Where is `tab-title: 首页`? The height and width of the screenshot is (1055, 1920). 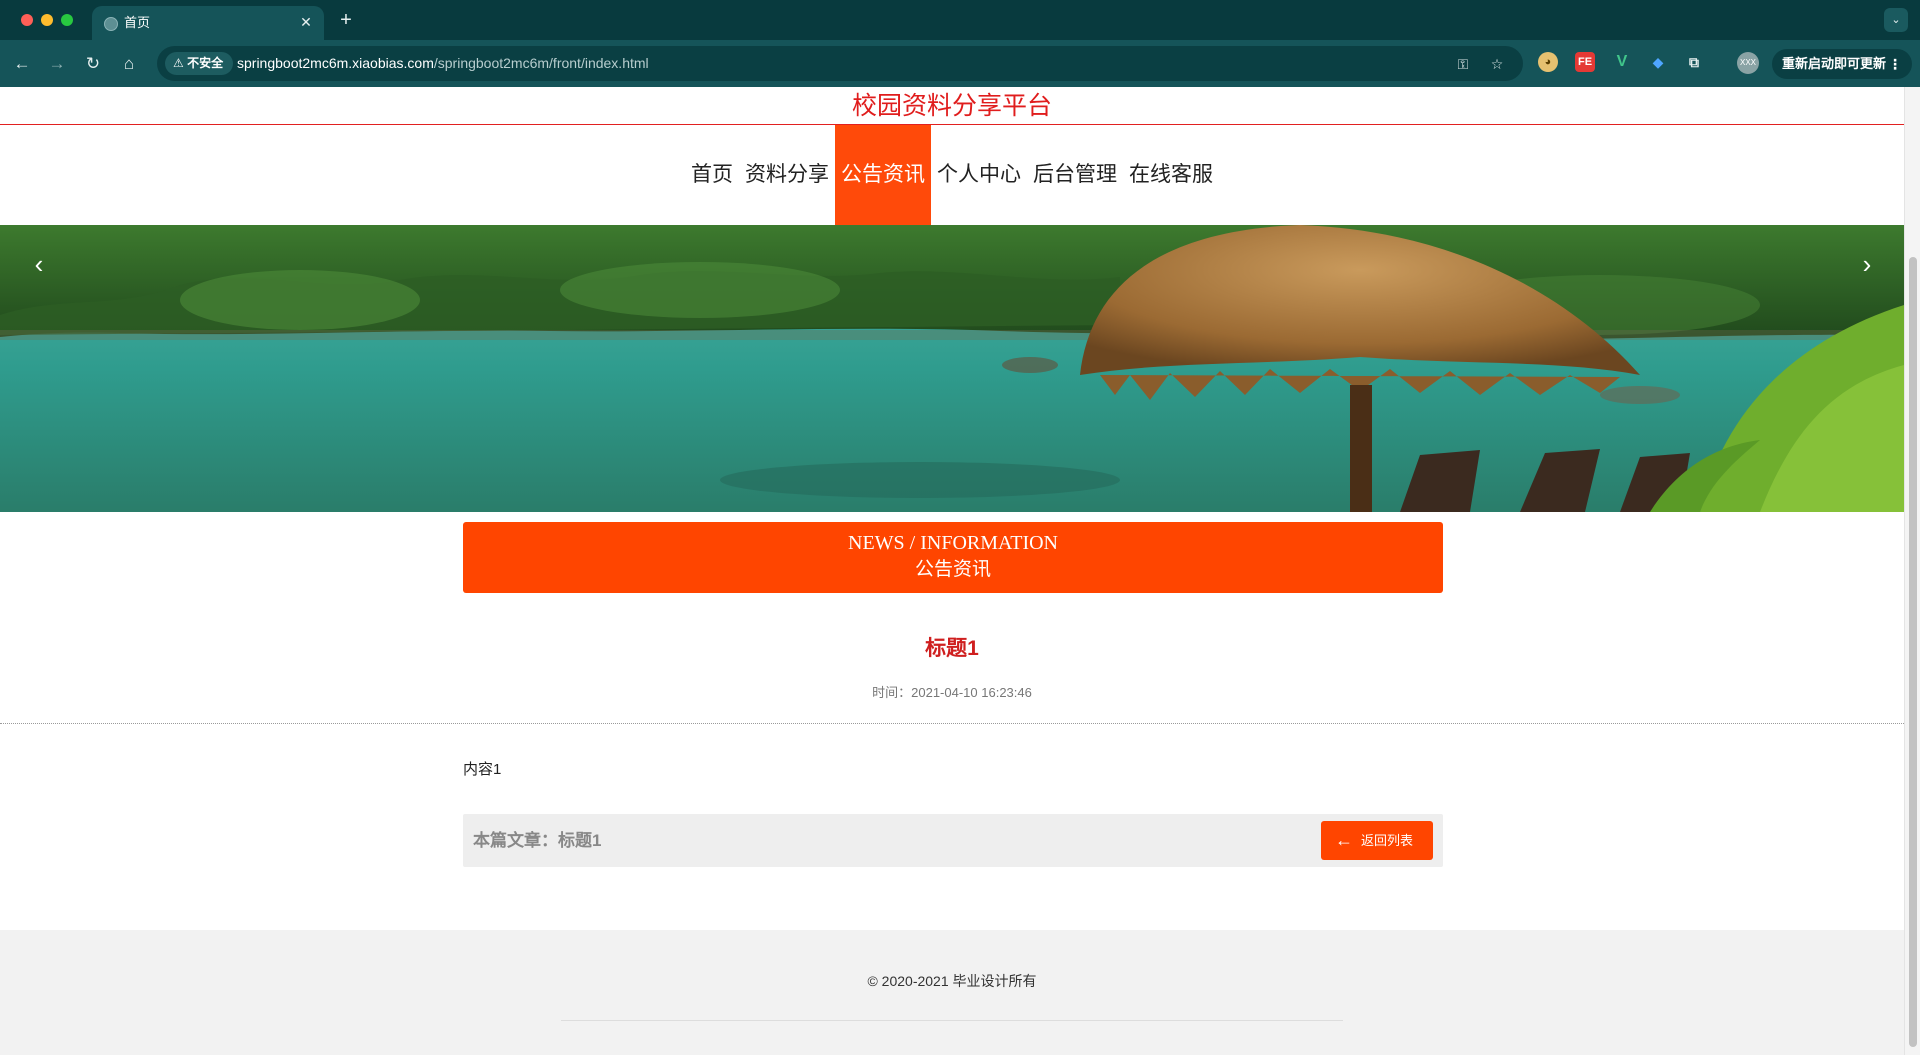 tab-title: 首页 is located at coordinates (137, 22).